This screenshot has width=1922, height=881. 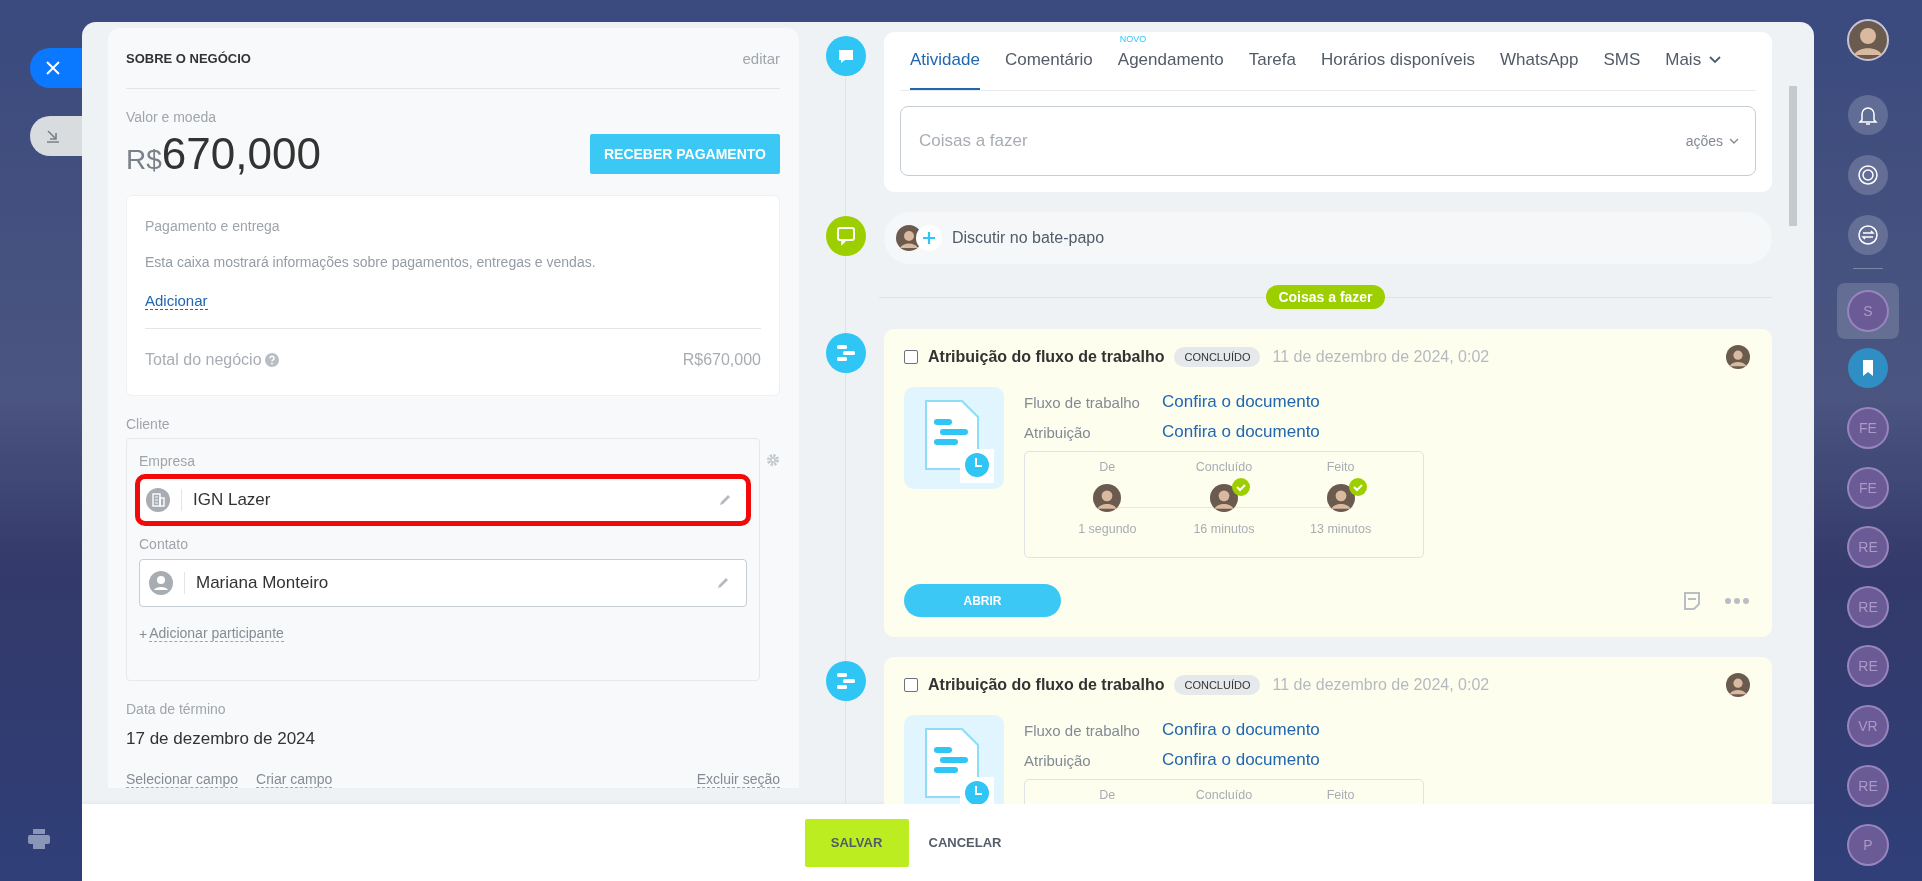 I want to click on tab: Horários disponíveis, so click(x=1397, y=61).